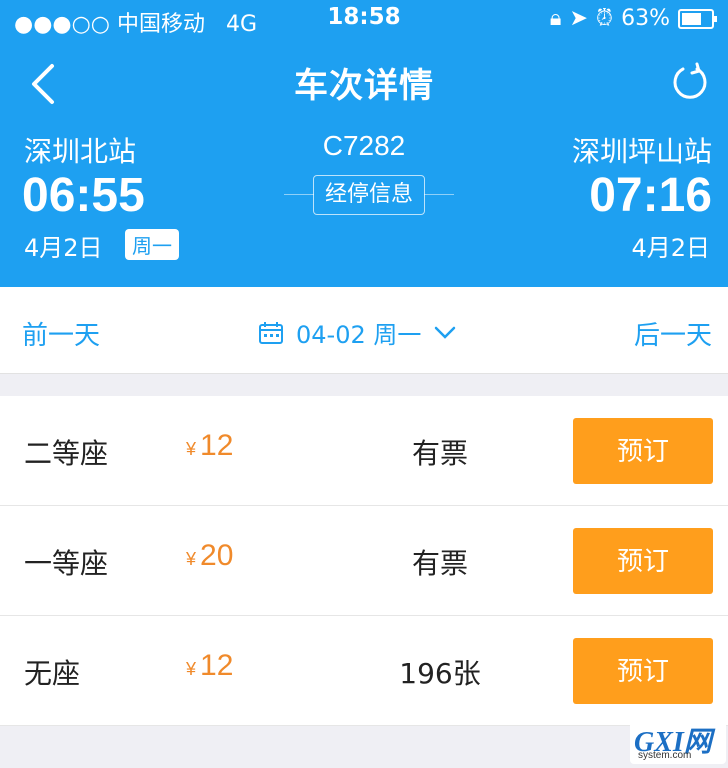 Image resolution: width=728 pixels, height=768 pixels. I want to click on stops-info-button: 经停信息, so click(369, 195).